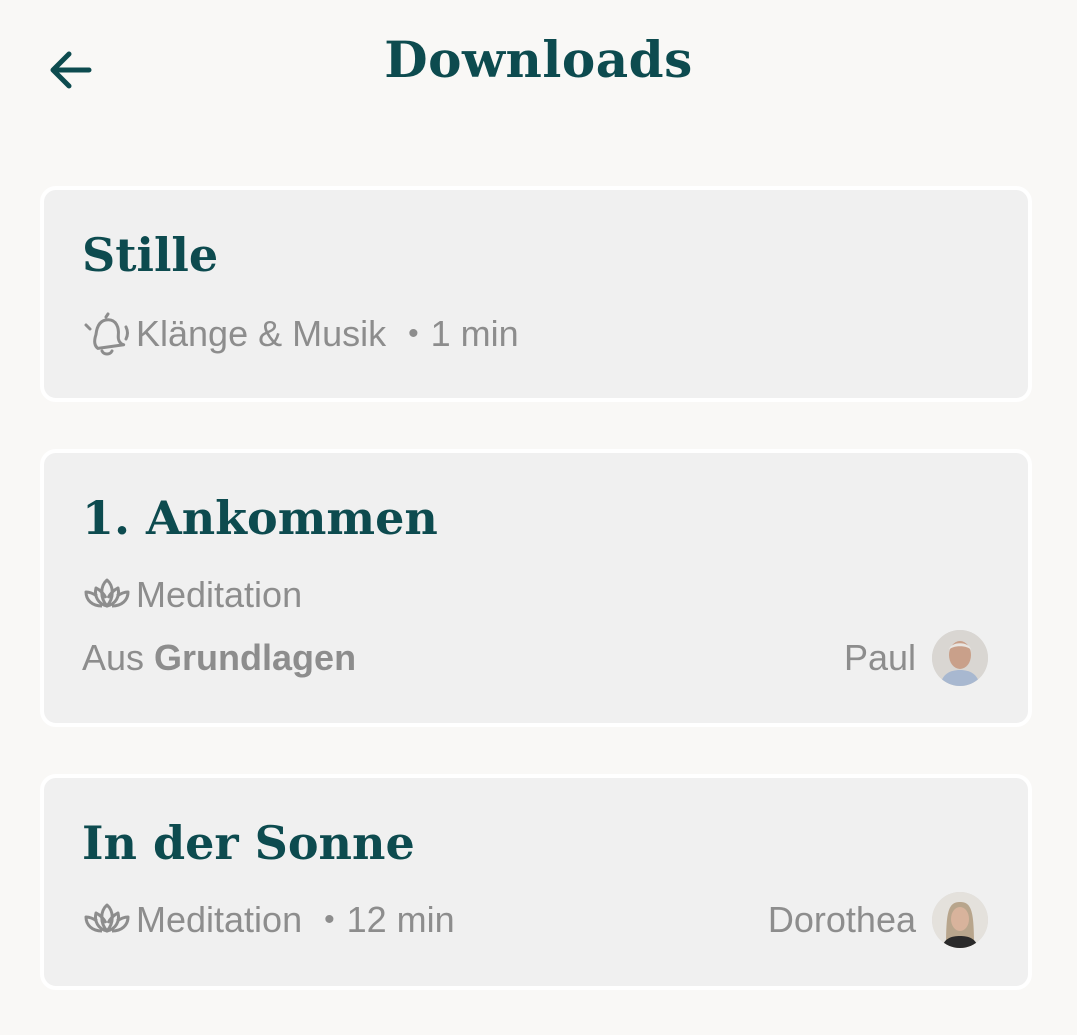  Describe the element at coordinates (248, 843) in the screenshot. I see `item-title: In der Sonne` at that location.